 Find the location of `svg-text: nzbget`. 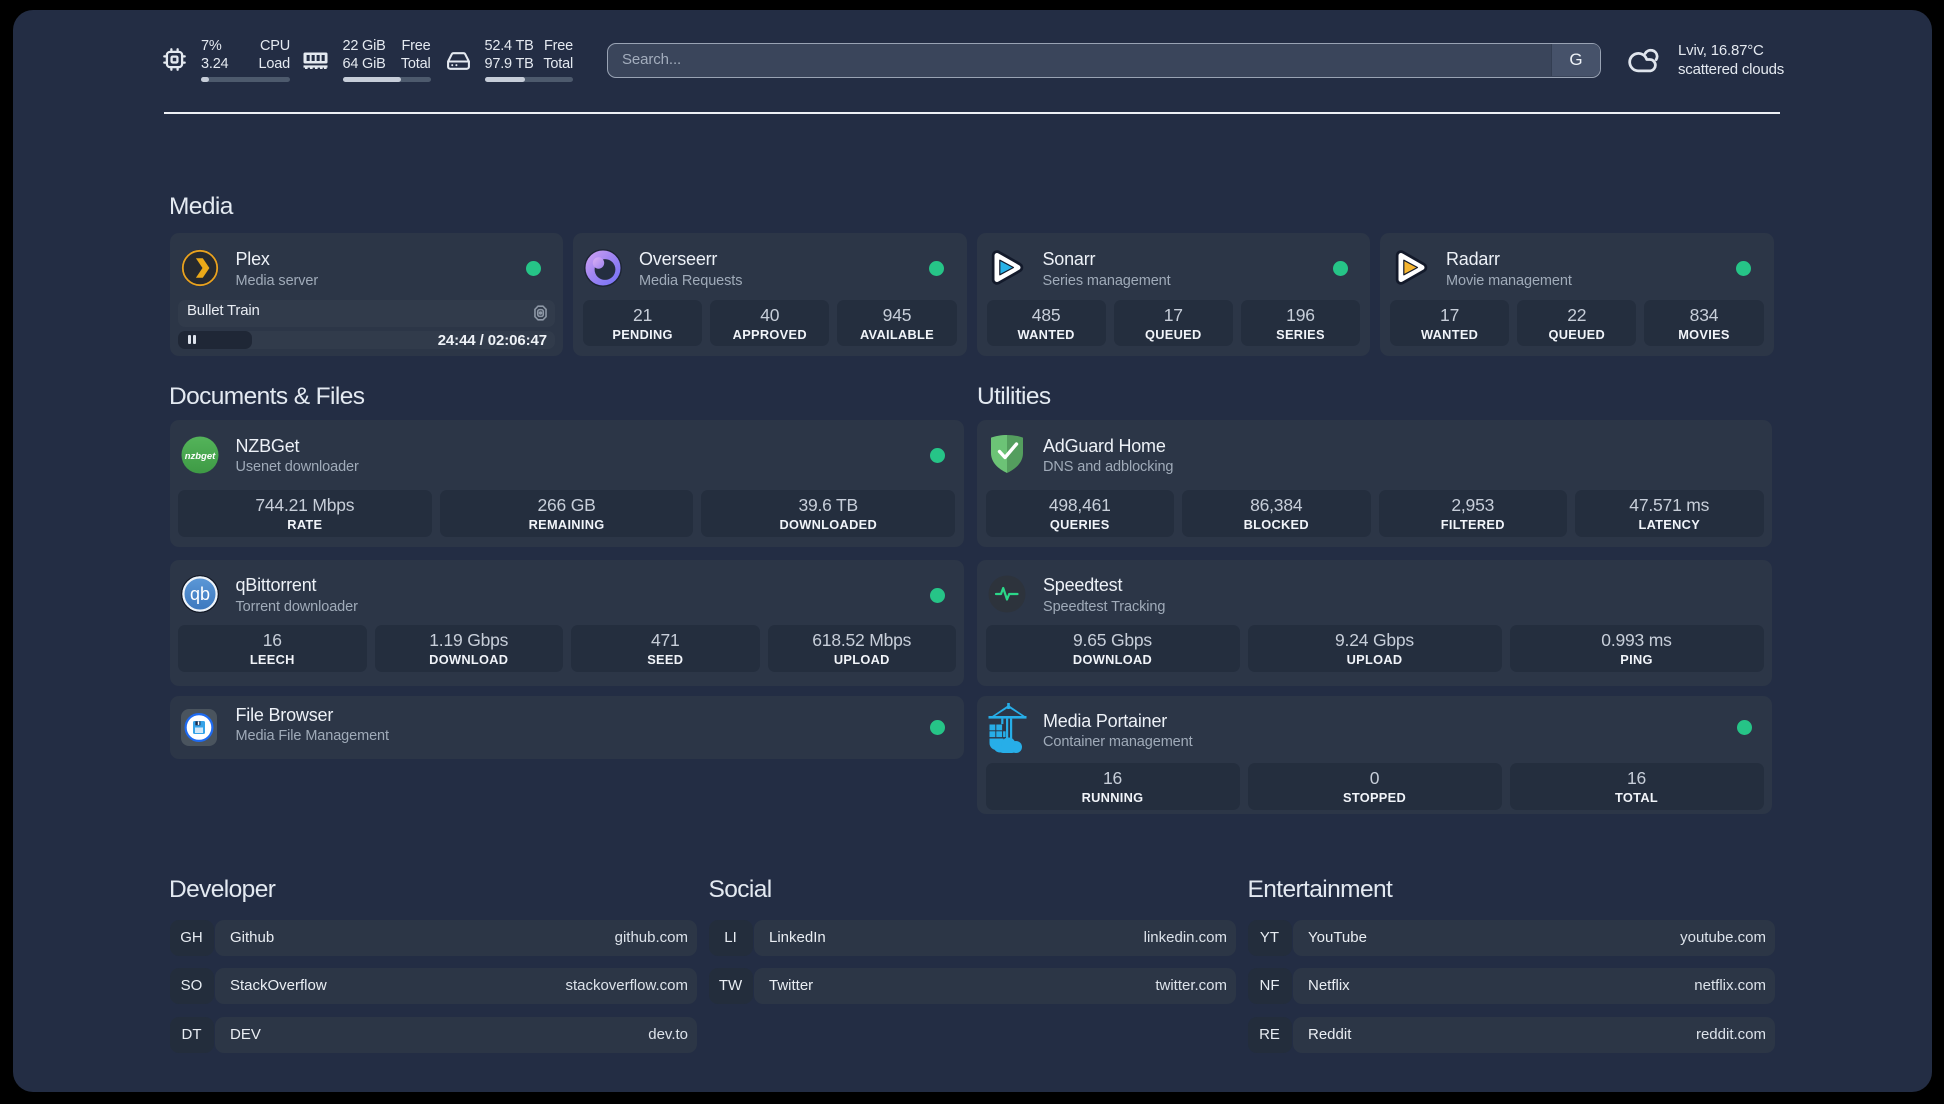

svg-text: nzbget is located at coordinates (199, 456).